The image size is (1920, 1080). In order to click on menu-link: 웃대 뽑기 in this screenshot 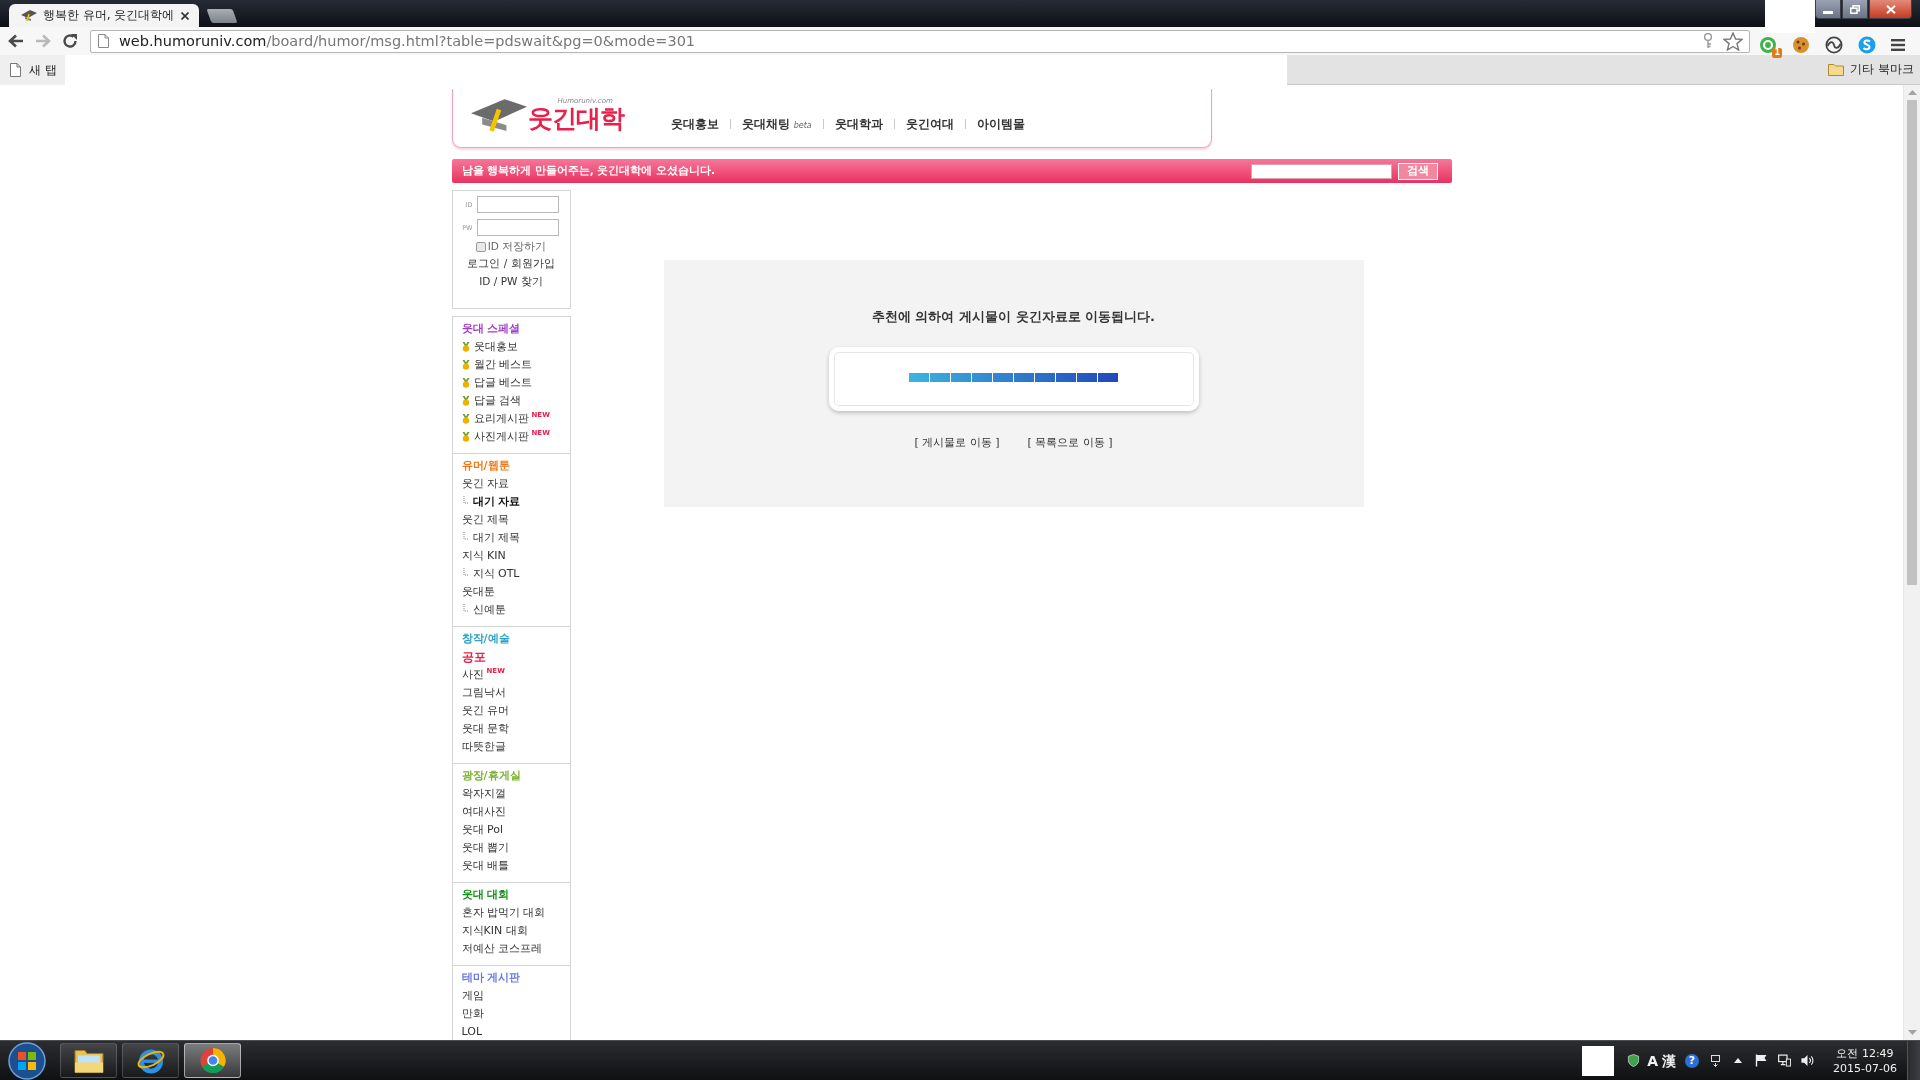, I will do `click(485, 848)`.